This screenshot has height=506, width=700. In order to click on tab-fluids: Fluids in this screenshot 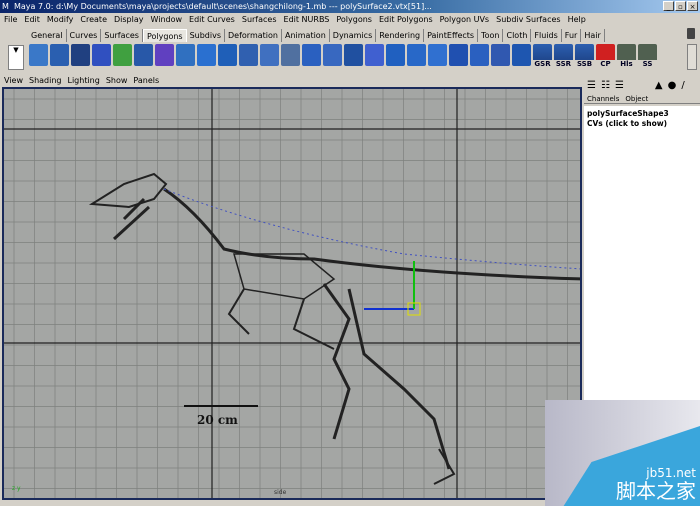, I will do `click(546, 35)`.